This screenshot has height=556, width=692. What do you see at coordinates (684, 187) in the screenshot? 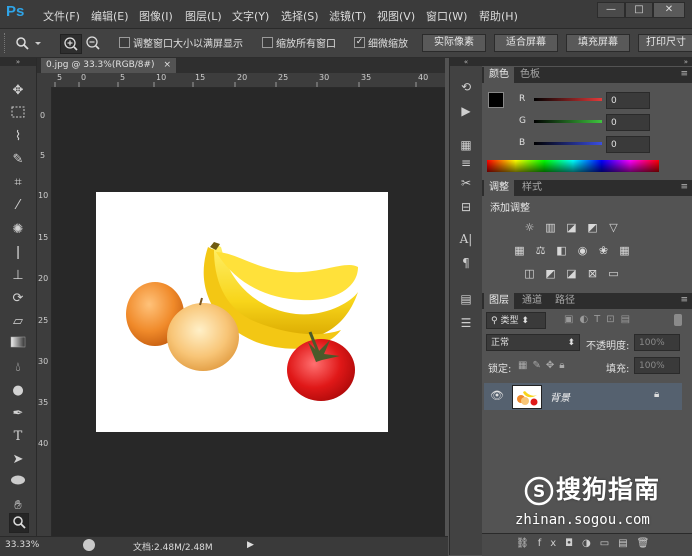
I see `adjustments-panel-menu-icon: ≡` at bounding box center [684, 187].